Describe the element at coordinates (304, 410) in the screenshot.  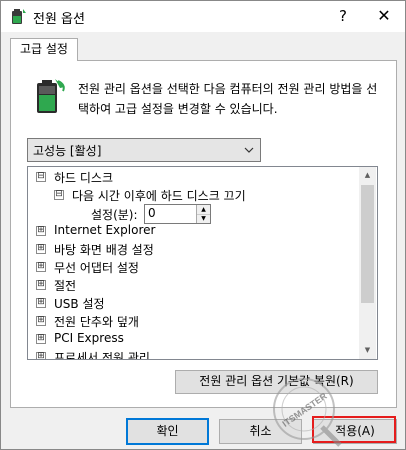
I see `svg-text: ITSMASTER` at that location.